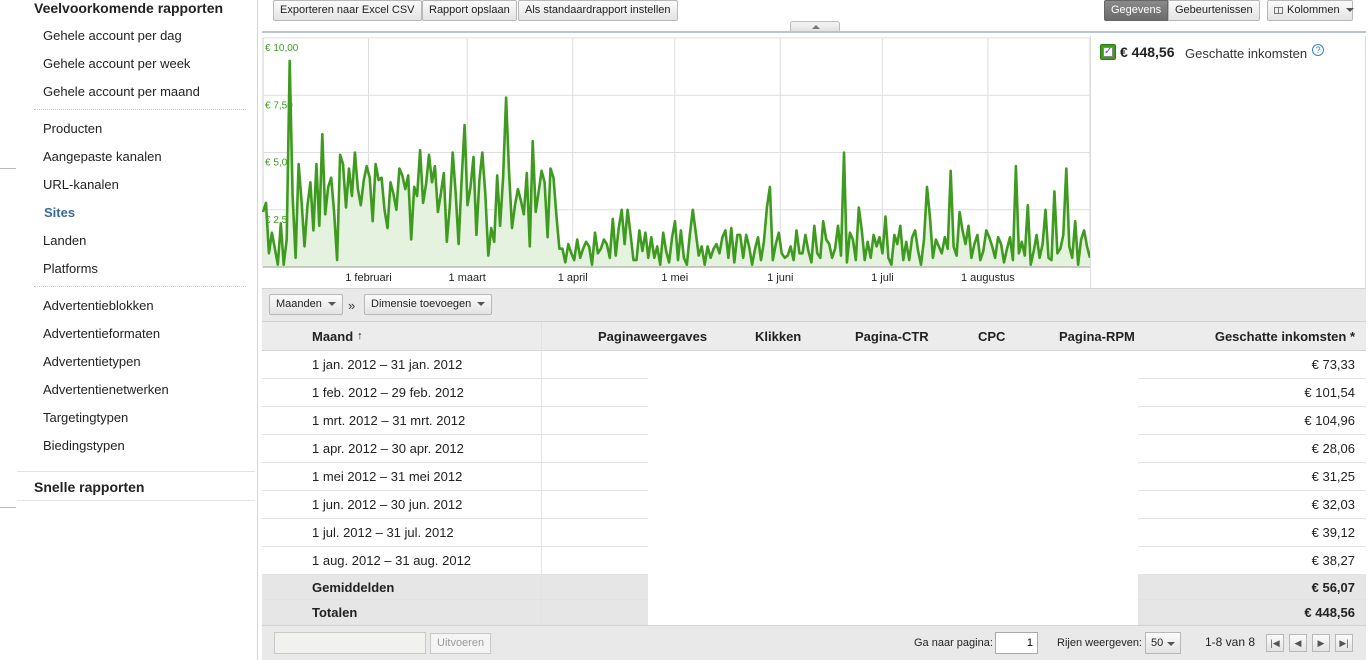 Image resolution: width=1370 pixels, height=660 pixels. What do you see at coordinates (1278, 10) in the screenshot?
I see `table-icon` at bounding box center [1278, 10].